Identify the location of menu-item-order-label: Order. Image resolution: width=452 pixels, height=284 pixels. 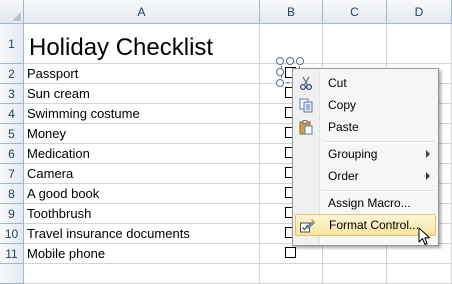
(343, 176).